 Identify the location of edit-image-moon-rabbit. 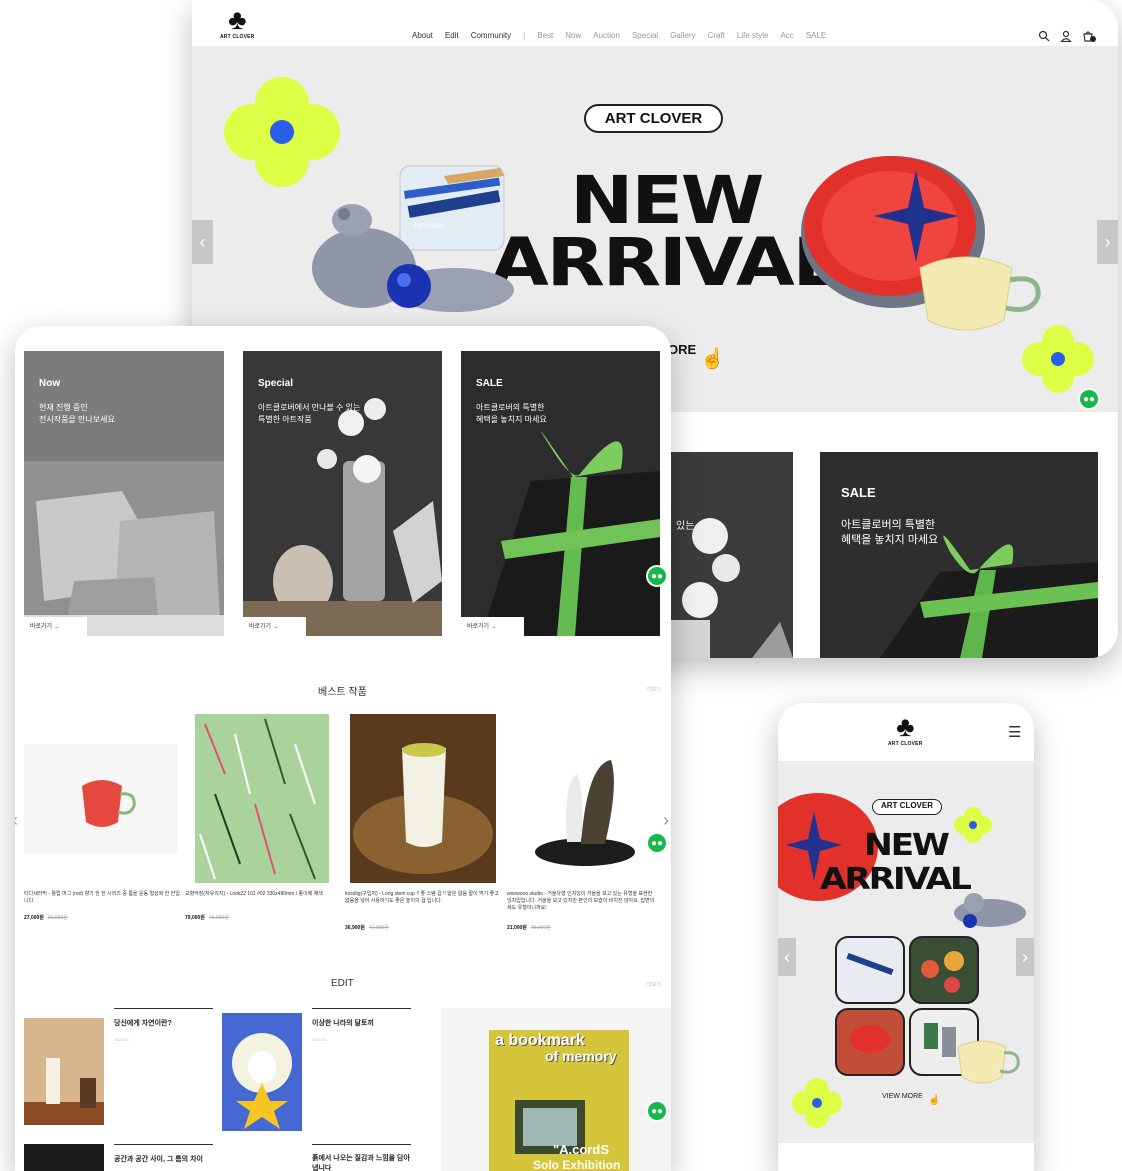
(262, 1072).